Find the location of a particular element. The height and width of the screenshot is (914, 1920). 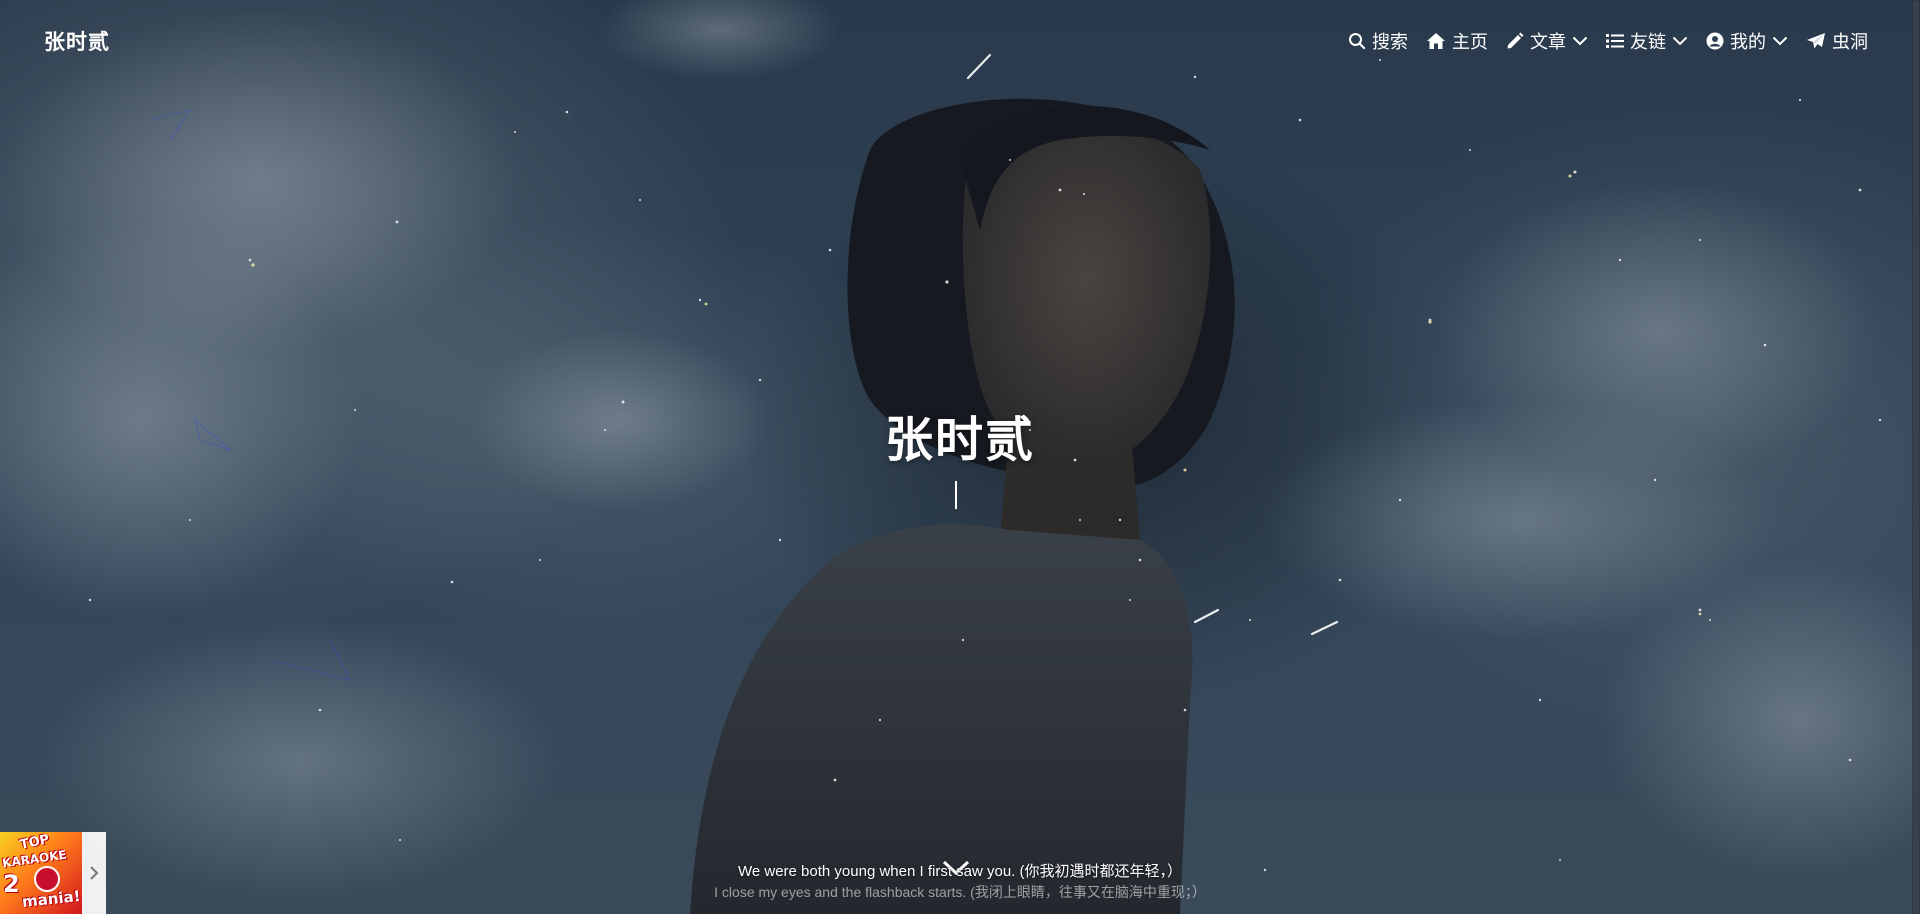

nav-articles: 文章 is located at coordinates (1547, 41).